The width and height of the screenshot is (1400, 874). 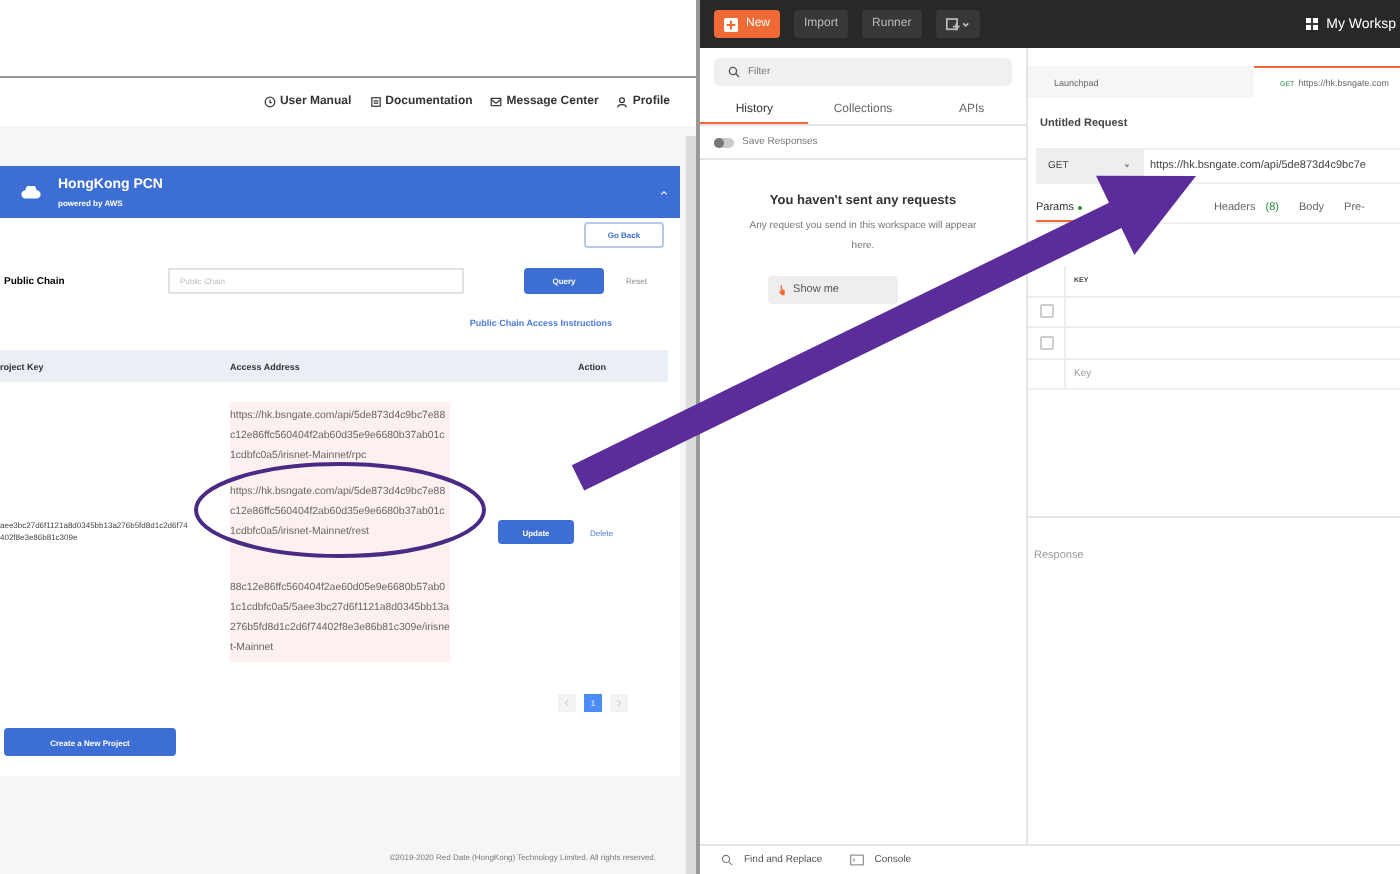 What do you see at coordinates (857, 860) in the screenshot?
I see `console-icon` at bounding box center [857, 860].